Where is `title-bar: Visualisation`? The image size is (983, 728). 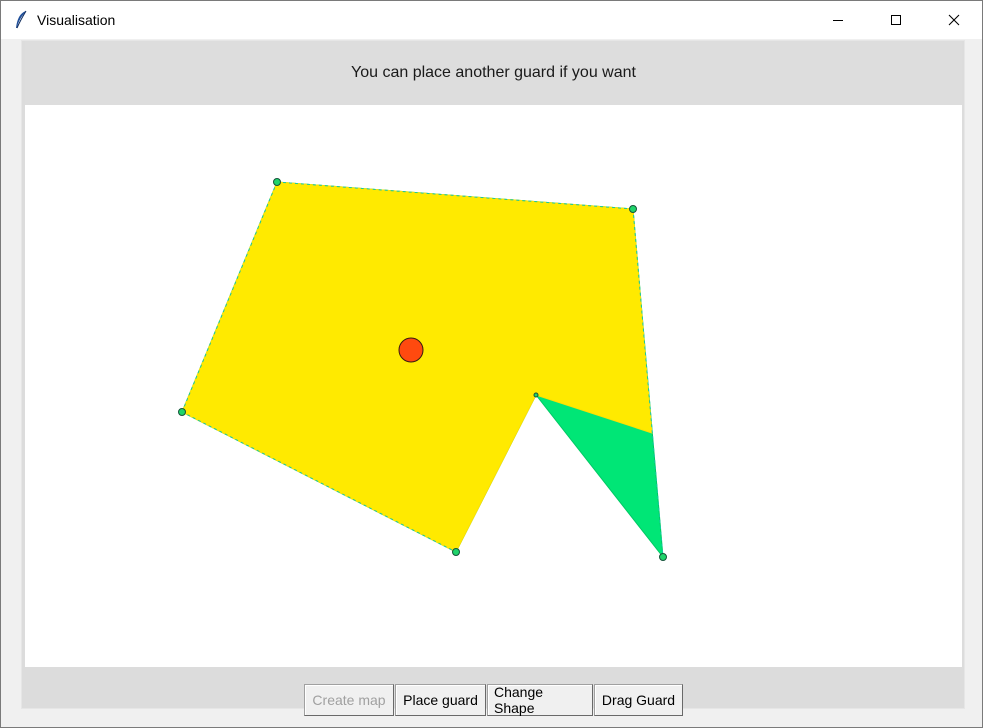
title-bar: Visualisation is located at coordinates (491, 20).